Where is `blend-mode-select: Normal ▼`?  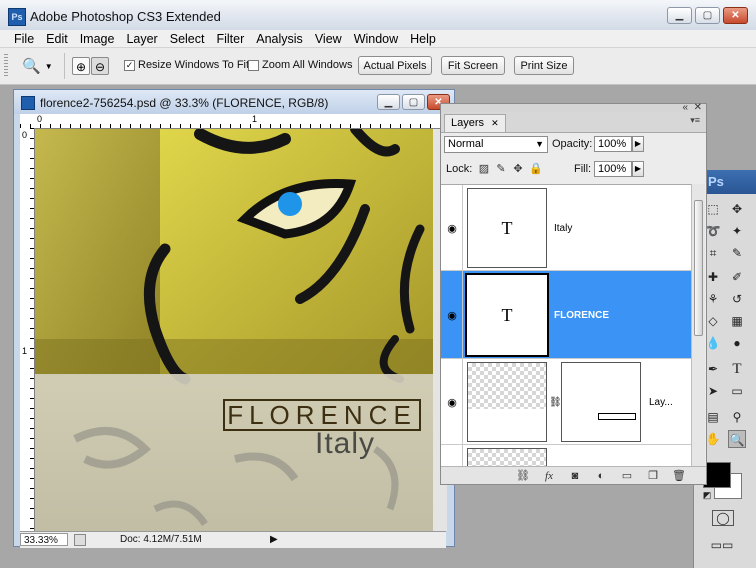
blend-mode-select: Normal ▼ is located at coordinates (496, 144).